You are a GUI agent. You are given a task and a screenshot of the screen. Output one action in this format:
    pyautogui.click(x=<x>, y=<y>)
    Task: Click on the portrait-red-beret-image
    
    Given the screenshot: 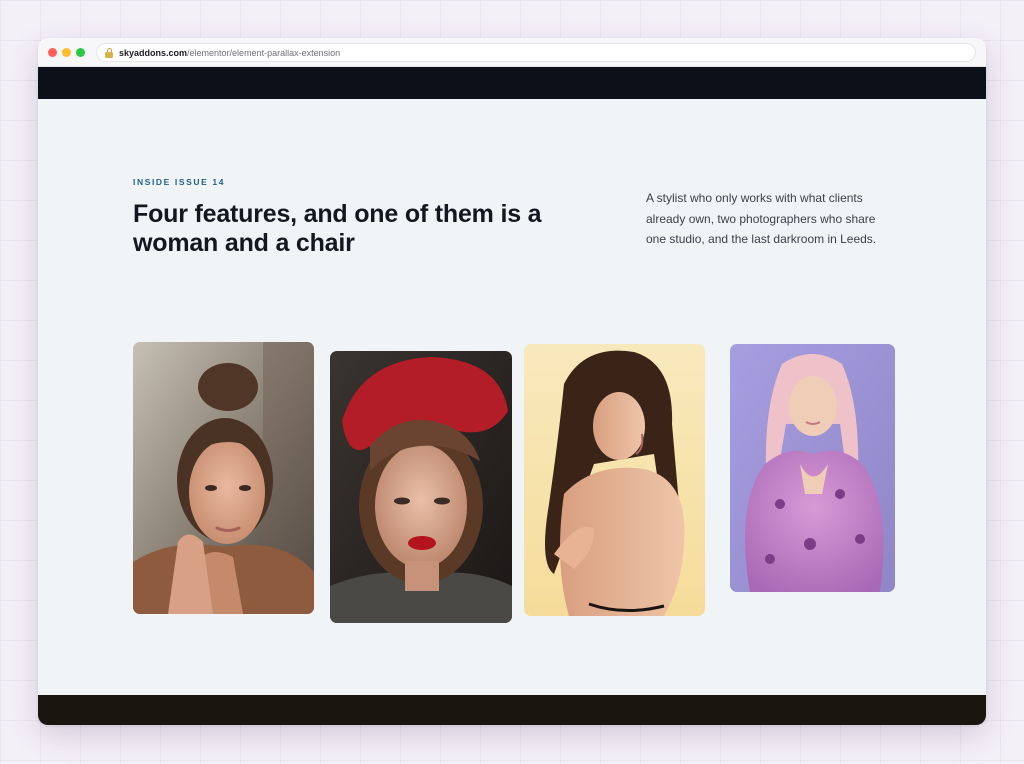 What is the action you would take?
    pyautogui.click(x=421, y=487)
    